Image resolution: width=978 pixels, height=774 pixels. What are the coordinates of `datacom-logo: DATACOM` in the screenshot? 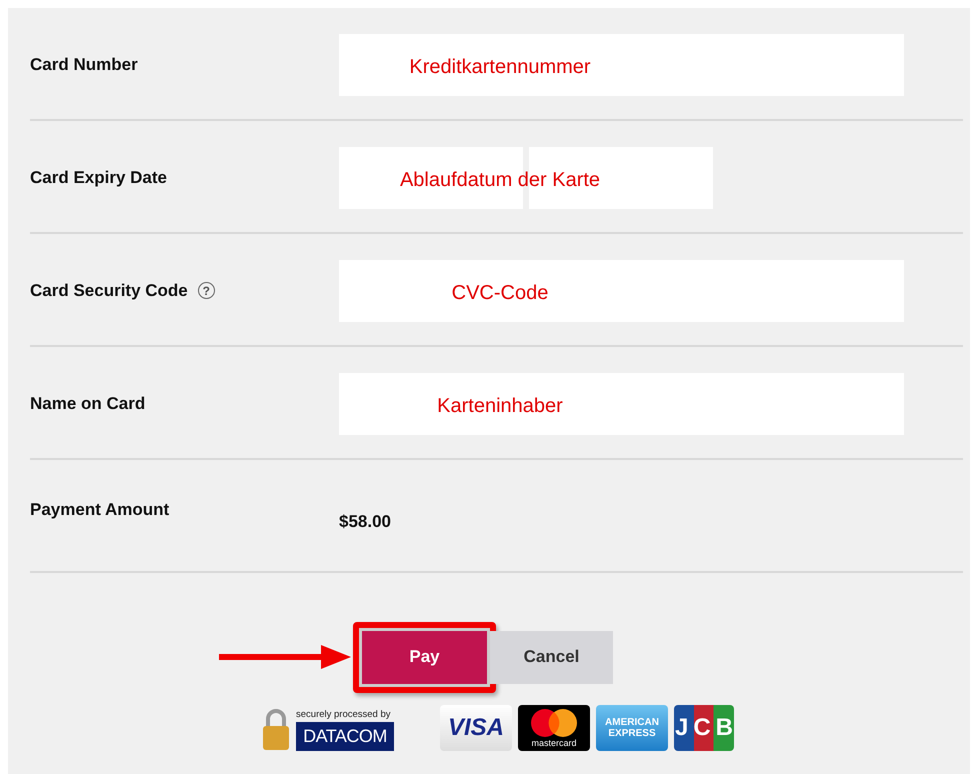 It's located at (345, 736).